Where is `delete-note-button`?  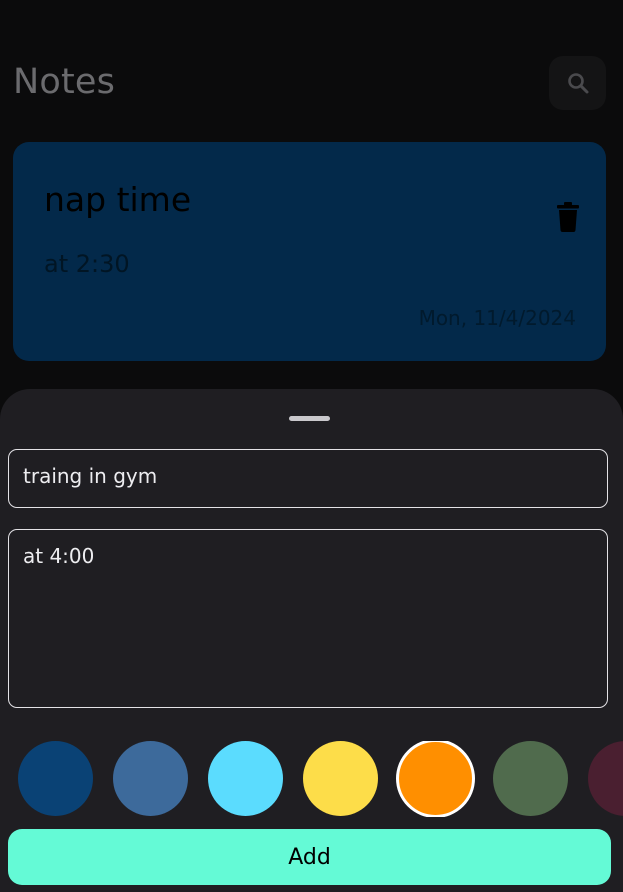
delete-note-button is located at coordinates (568, 217).